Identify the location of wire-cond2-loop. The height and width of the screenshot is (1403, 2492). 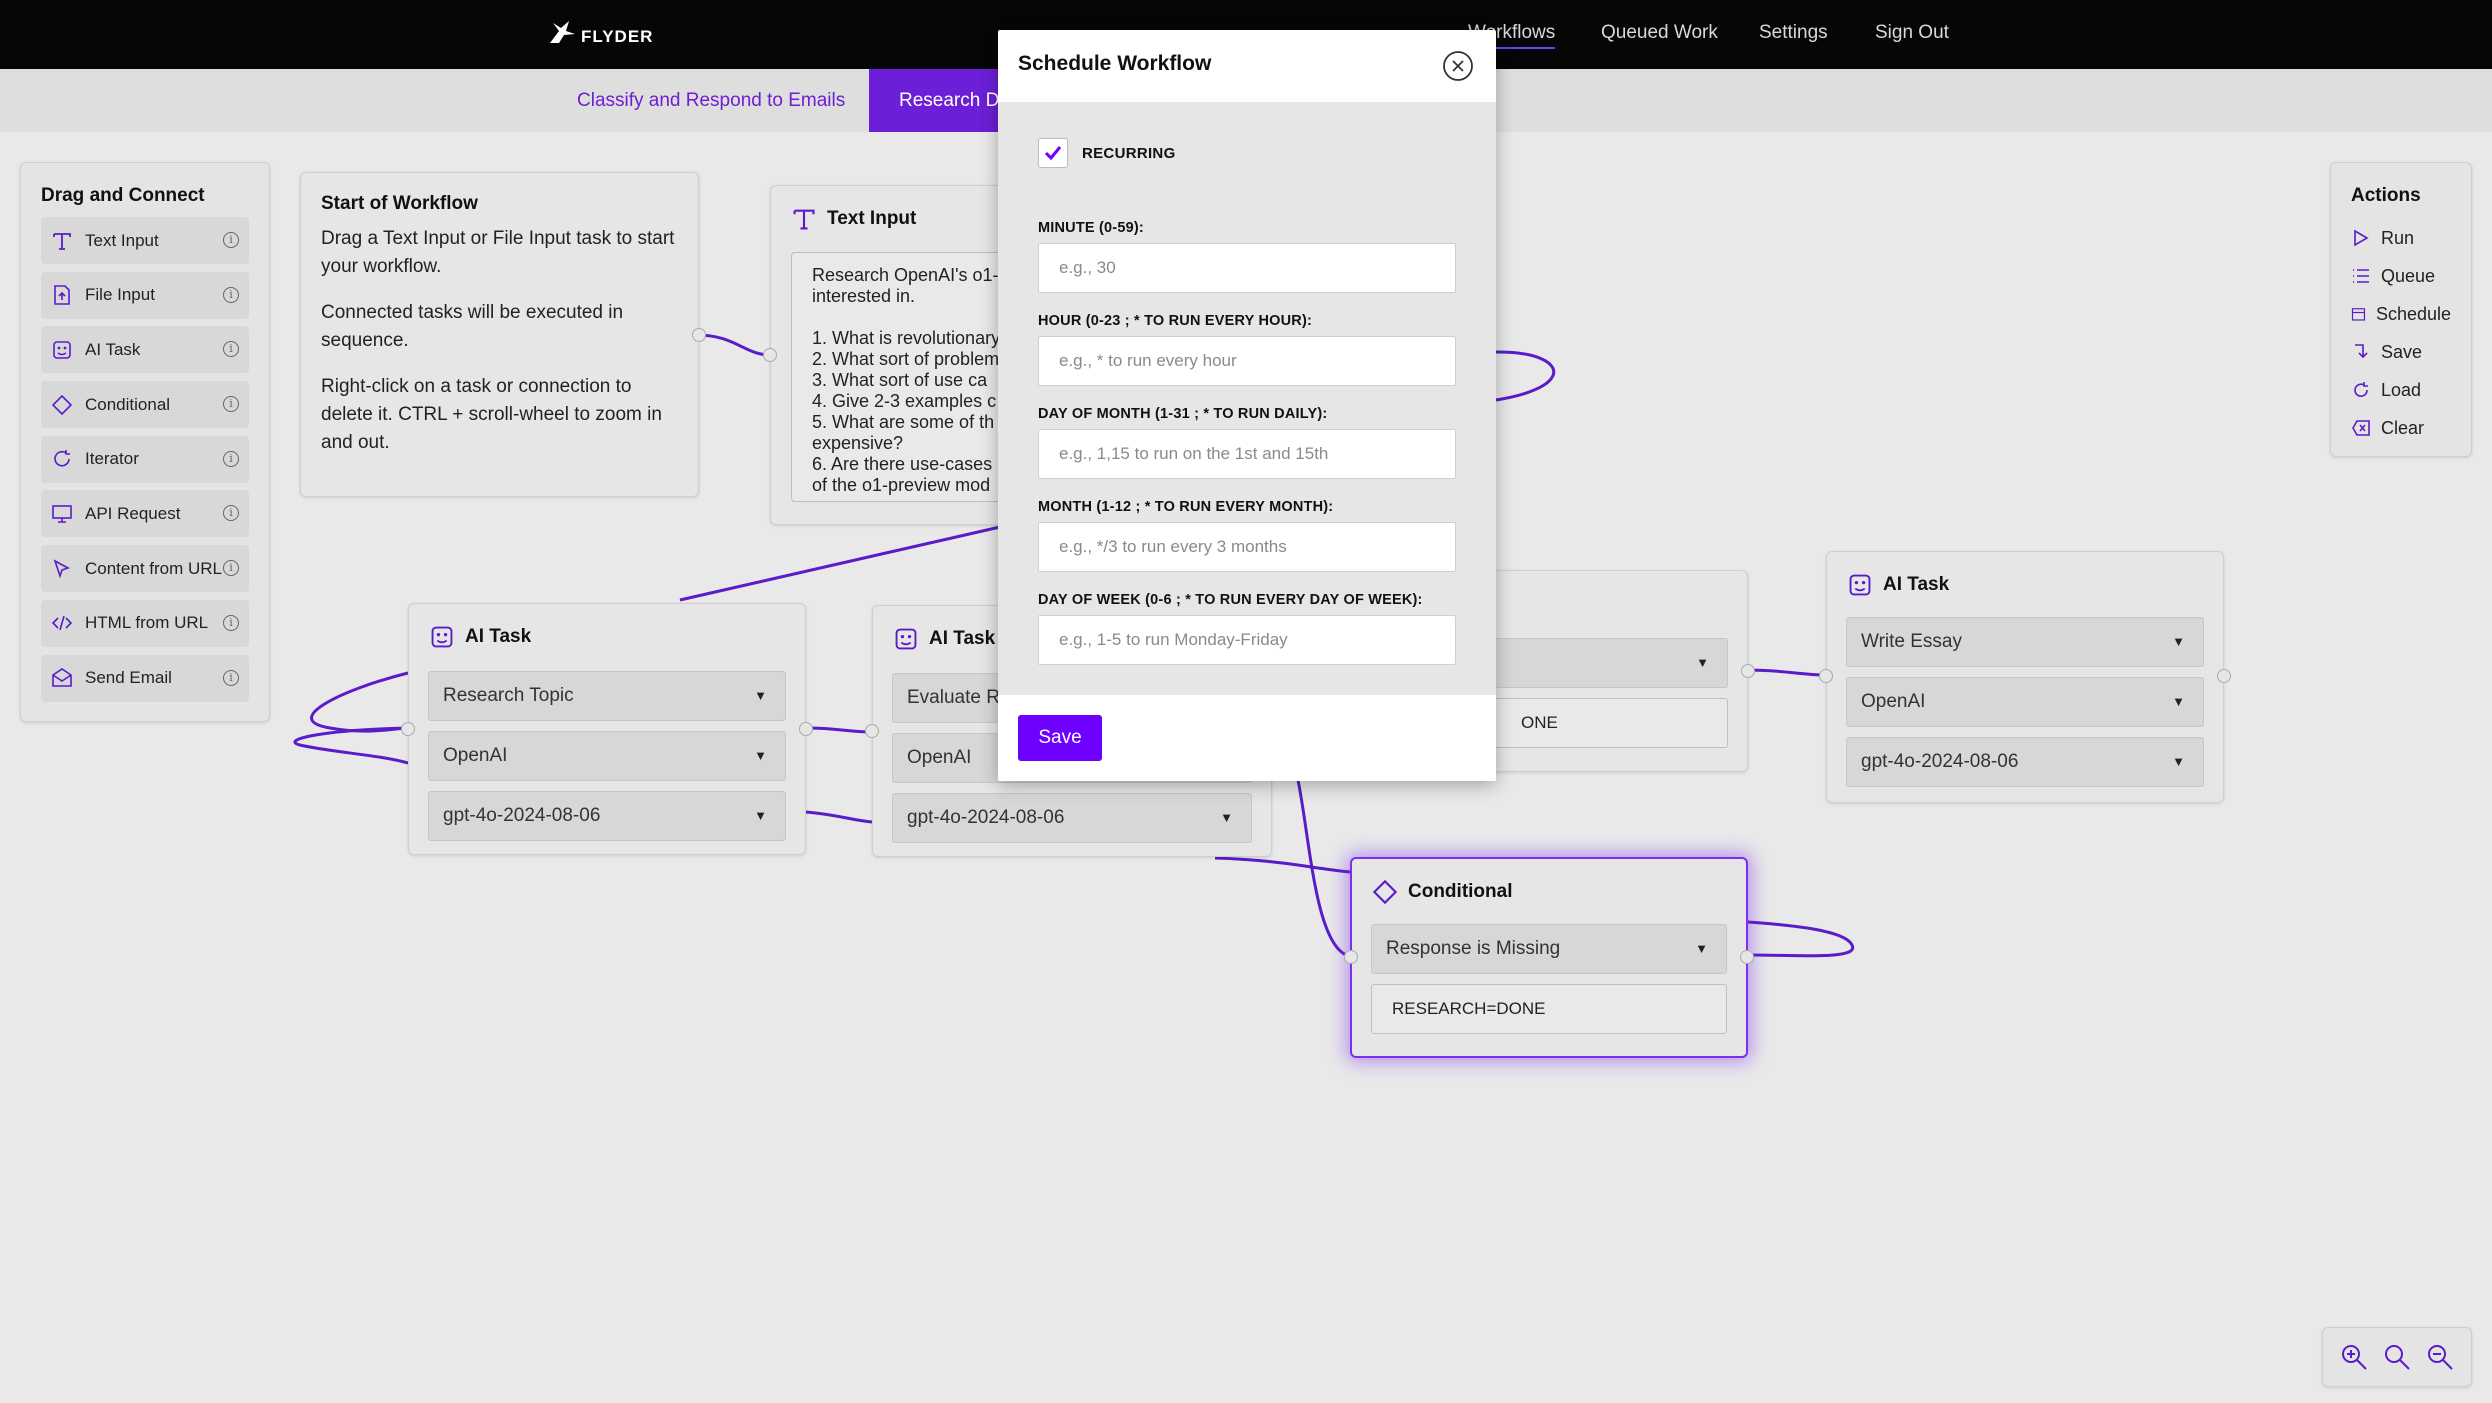
(1801, 939).